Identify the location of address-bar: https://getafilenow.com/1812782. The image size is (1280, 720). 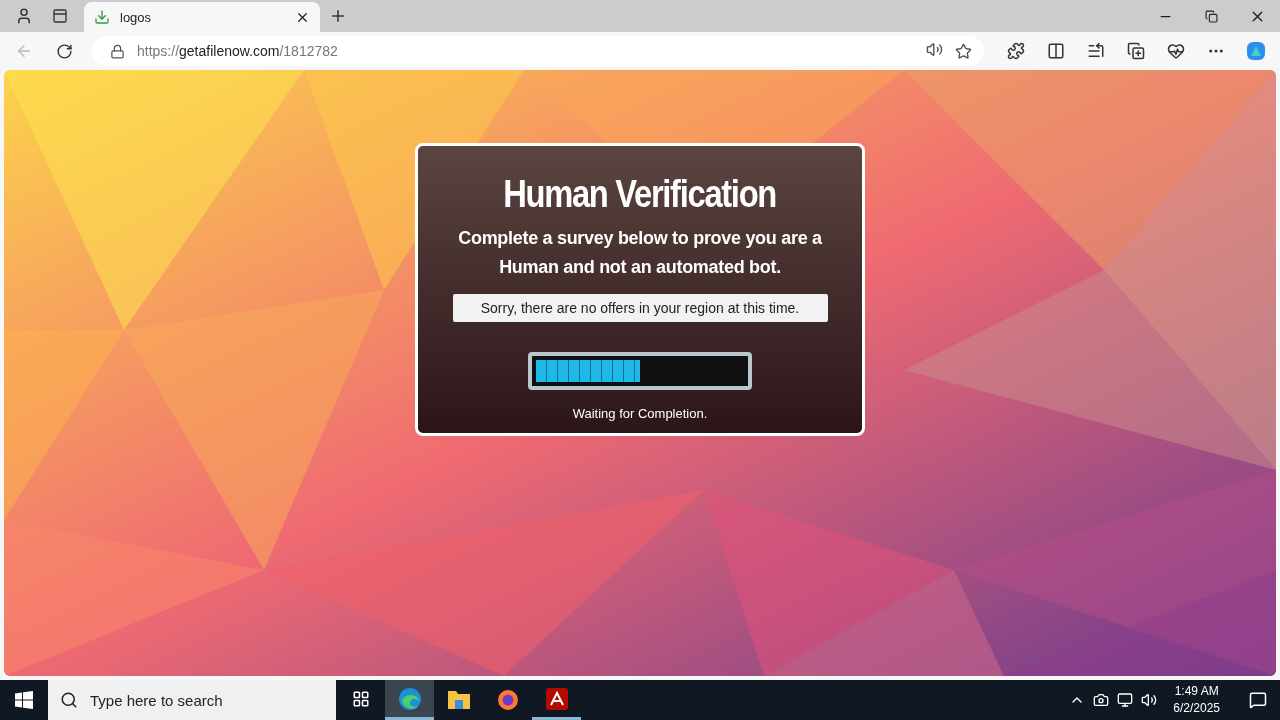
(538, 51).